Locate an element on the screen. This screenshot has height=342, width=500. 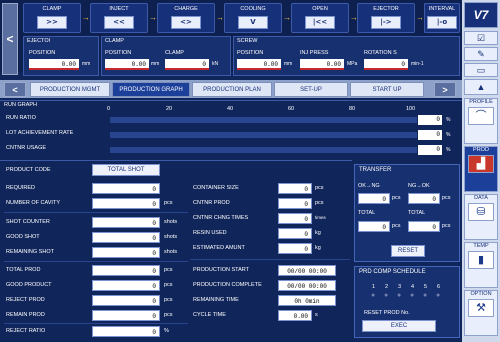
clamp-force-label: CLAMP is located at coordinates (174, 53).